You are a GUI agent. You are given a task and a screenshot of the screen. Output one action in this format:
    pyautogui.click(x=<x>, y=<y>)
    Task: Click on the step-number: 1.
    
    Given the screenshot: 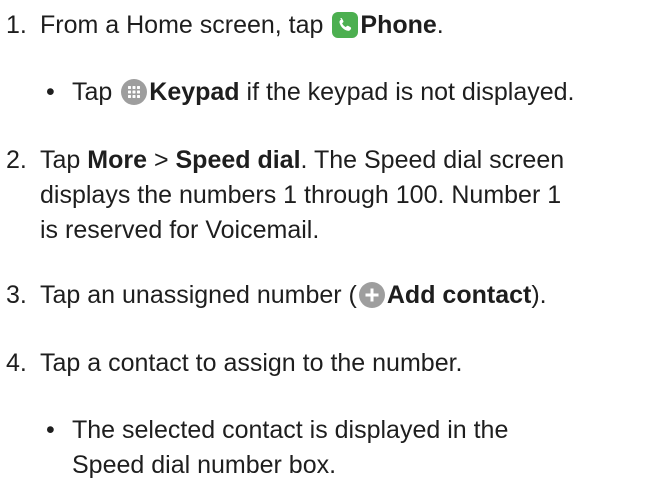 What is the action you would take?
    pyautogui.click(x=16, y=25)
    